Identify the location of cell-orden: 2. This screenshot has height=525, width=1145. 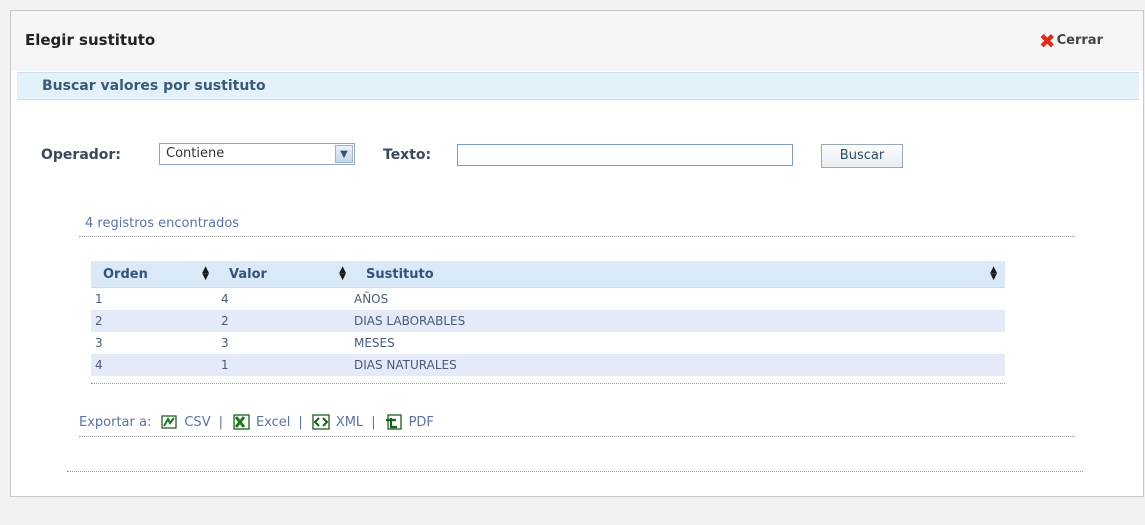
(154, 321).